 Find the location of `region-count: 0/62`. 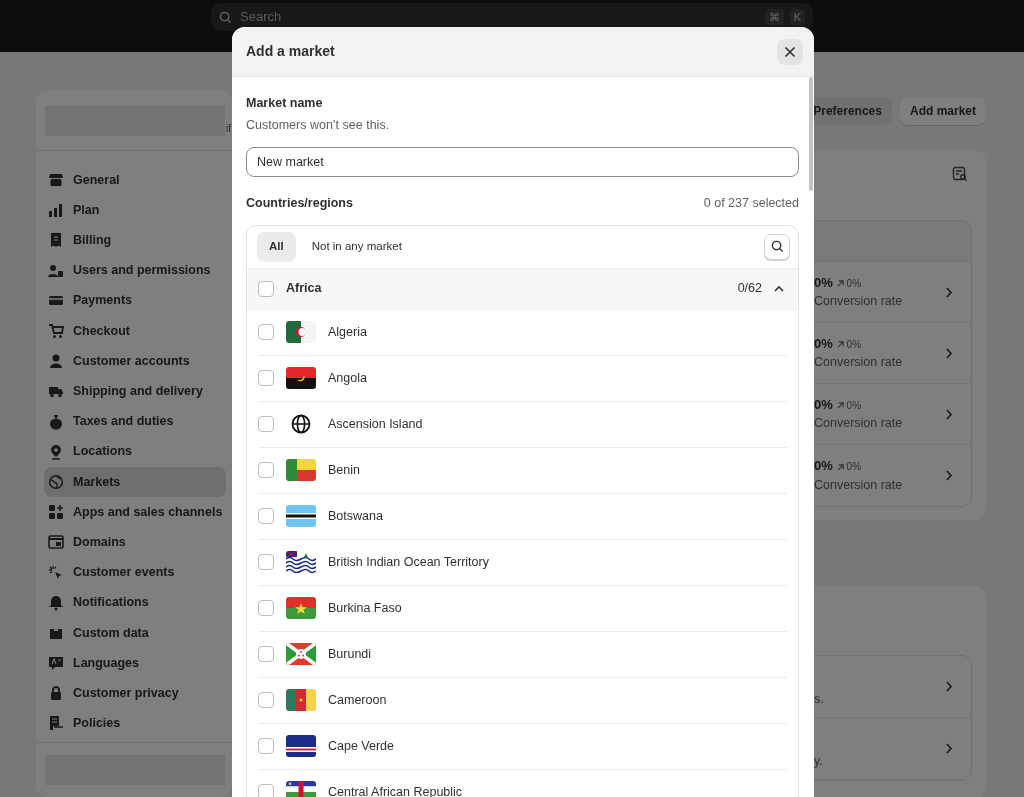

region-count: 0/62 is located at coordinates (749, 289).